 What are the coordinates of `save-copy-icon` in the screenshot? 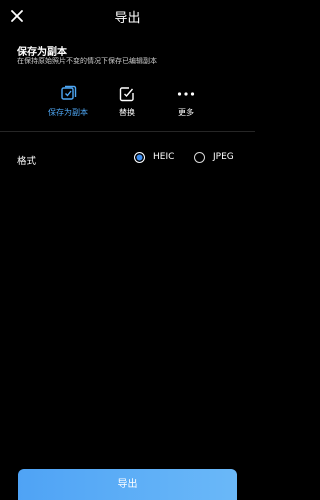 It's located at (69, 92).